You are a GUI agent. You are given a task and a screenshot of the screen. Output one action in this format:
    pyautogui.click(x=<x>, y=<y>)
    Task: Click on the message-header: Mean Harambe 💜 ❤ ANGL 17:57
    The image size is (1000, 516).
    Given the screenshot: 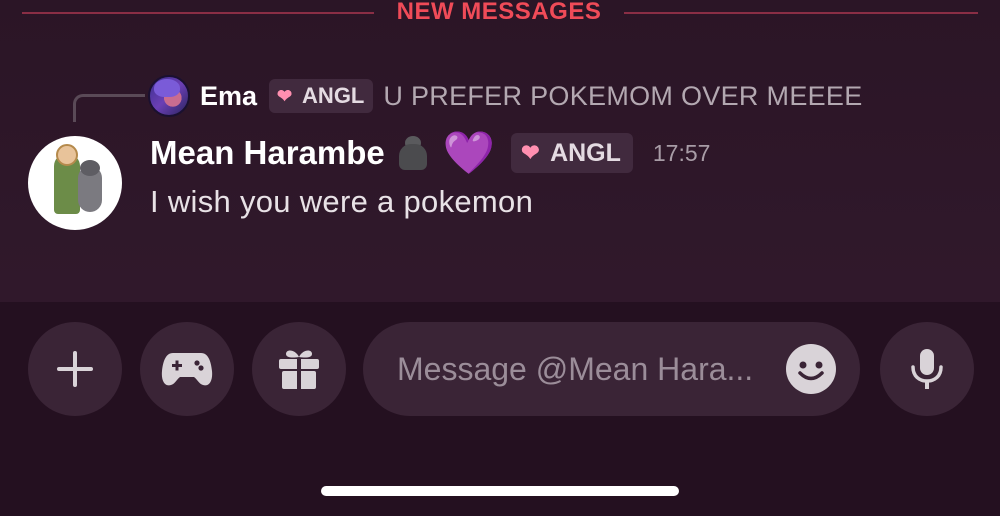 What is the action you would take?
    pyautogui.click(x=430, y=153)
    